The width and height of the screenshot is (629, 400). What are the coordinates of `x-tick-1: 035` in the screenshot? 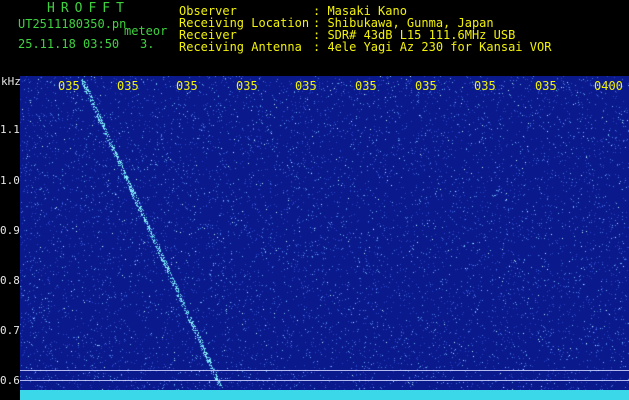 It's located at (69, 86).